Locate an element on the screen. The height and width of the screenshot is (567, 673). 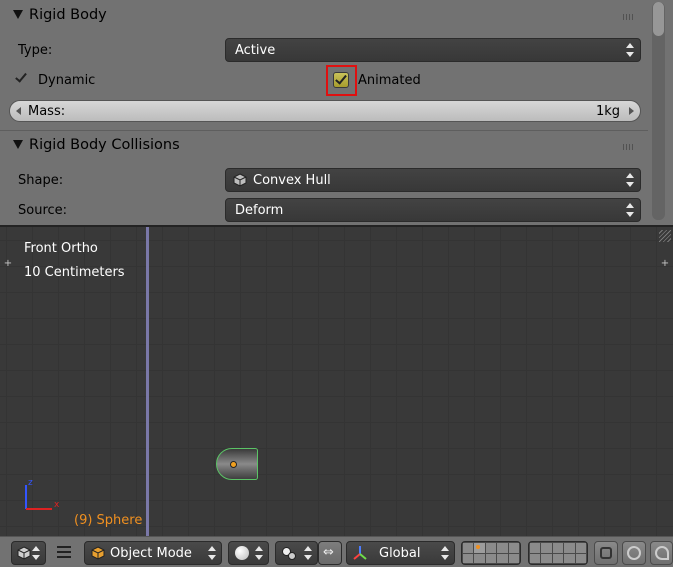
active-object-name: (9) Sphere is located at coordinates (108, 520).